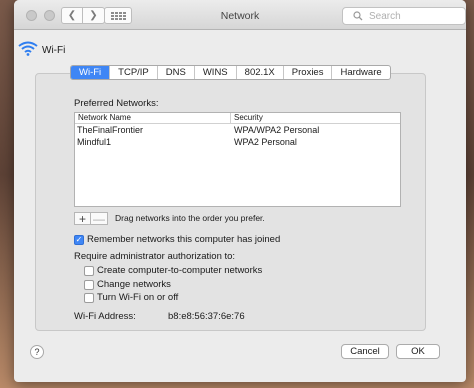 The image size is (474, 388). What do you see at coordinates (116, 103) in the screenshot?
I see `preferred-networks-label: Preferred Networks:` at bounding box center [116, 103].